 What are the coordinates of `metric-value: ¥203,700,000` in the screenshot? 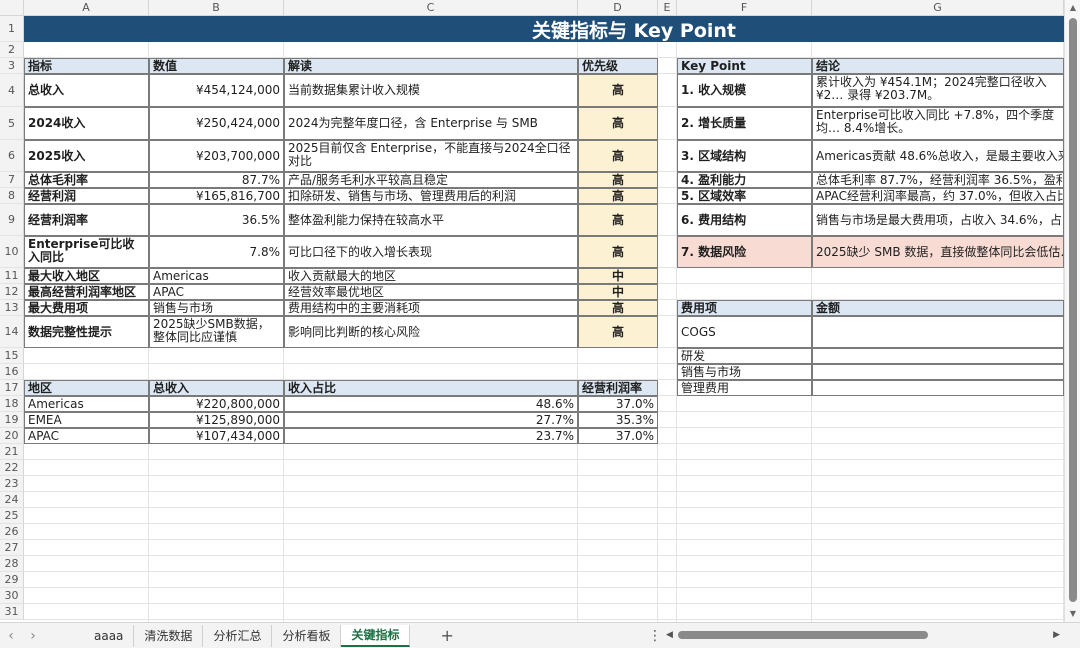 It's located at (216, 156).